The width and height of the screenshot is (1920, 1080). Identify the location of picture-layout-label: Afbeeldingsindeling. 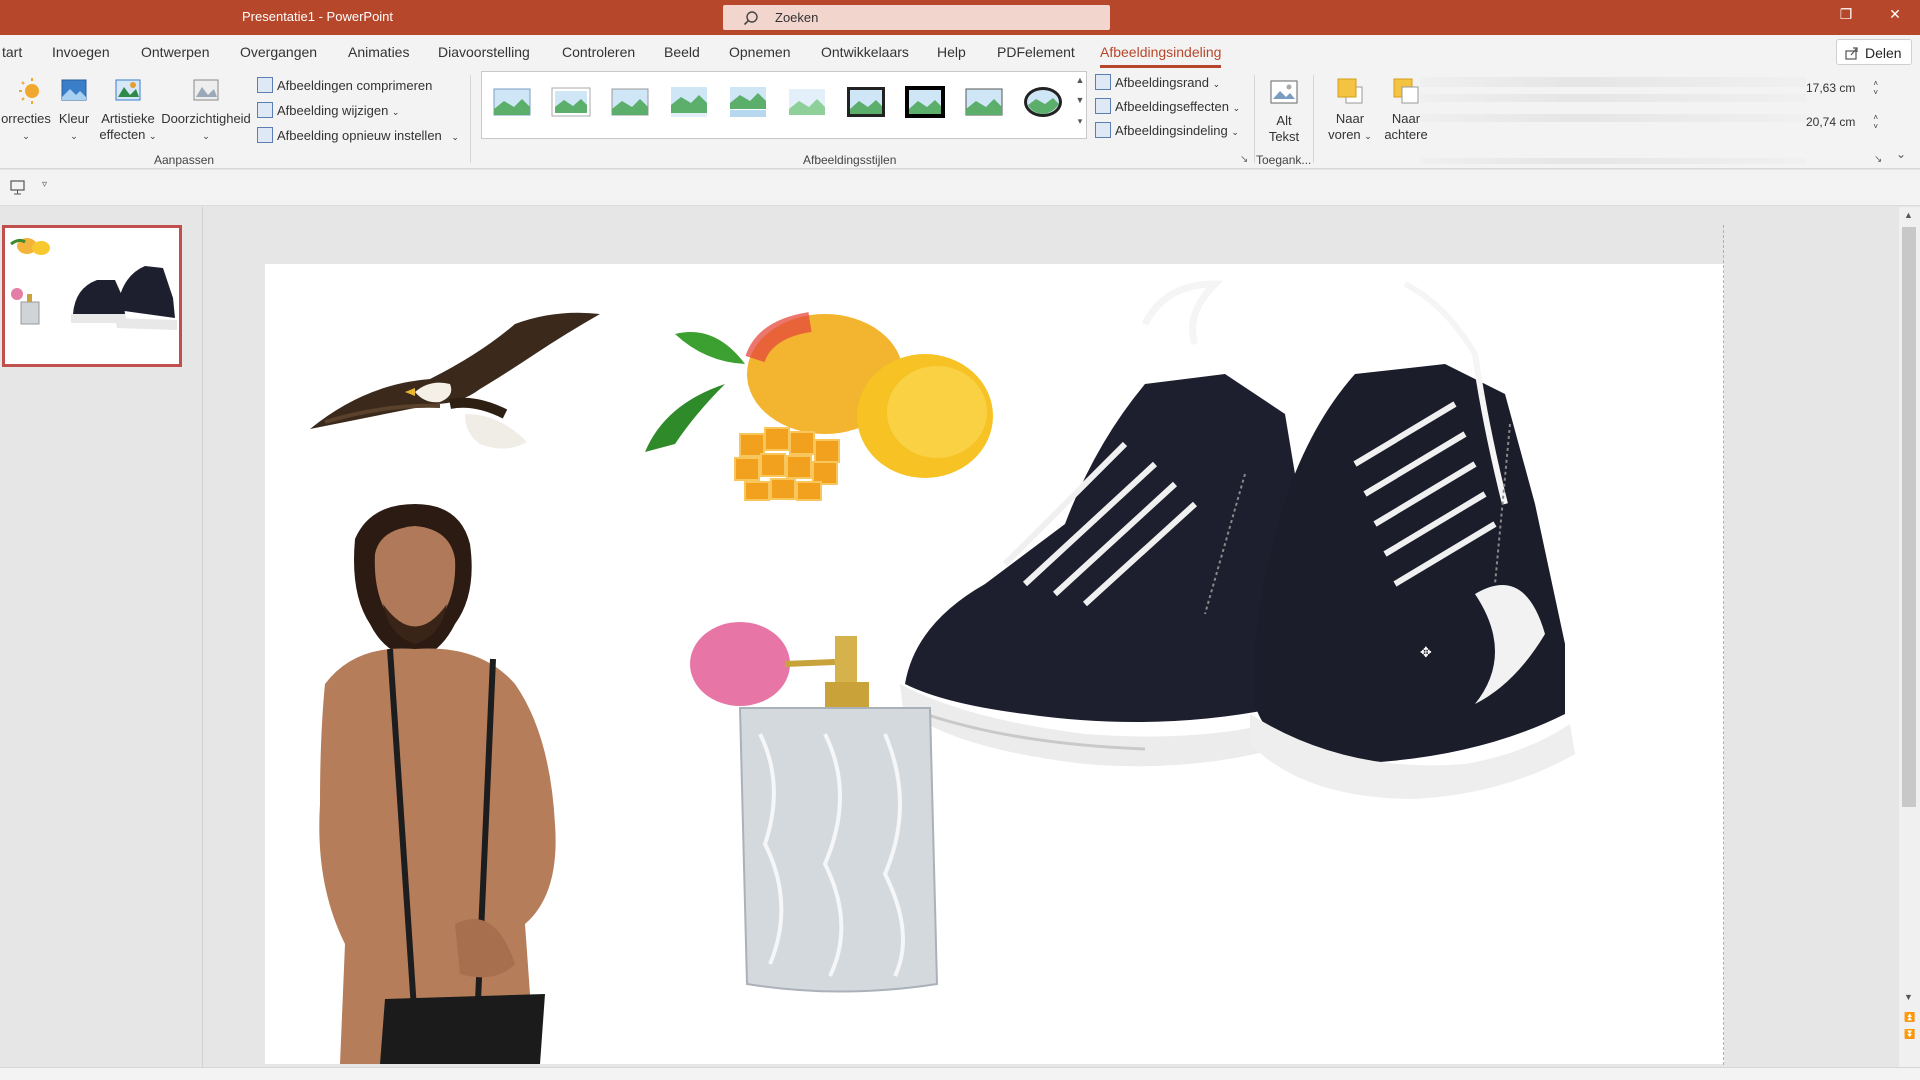
(1171, 130).